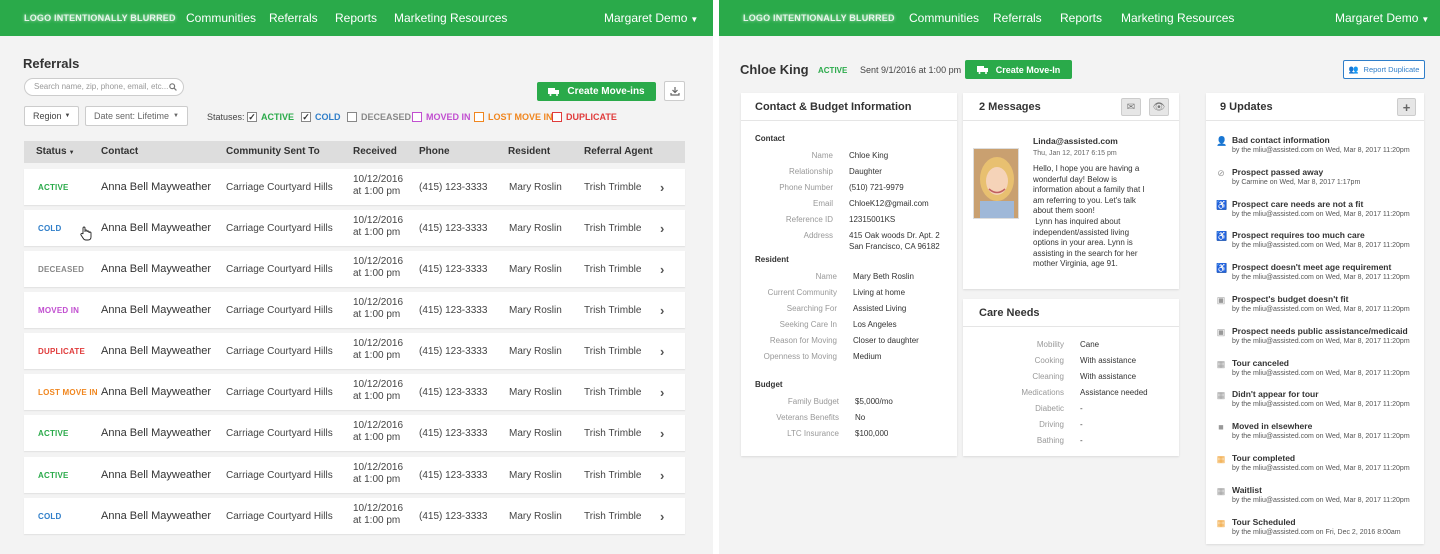  Describe the element at coordinates (818, 235) in the screenshot. I see `field-label: Address` at that location.